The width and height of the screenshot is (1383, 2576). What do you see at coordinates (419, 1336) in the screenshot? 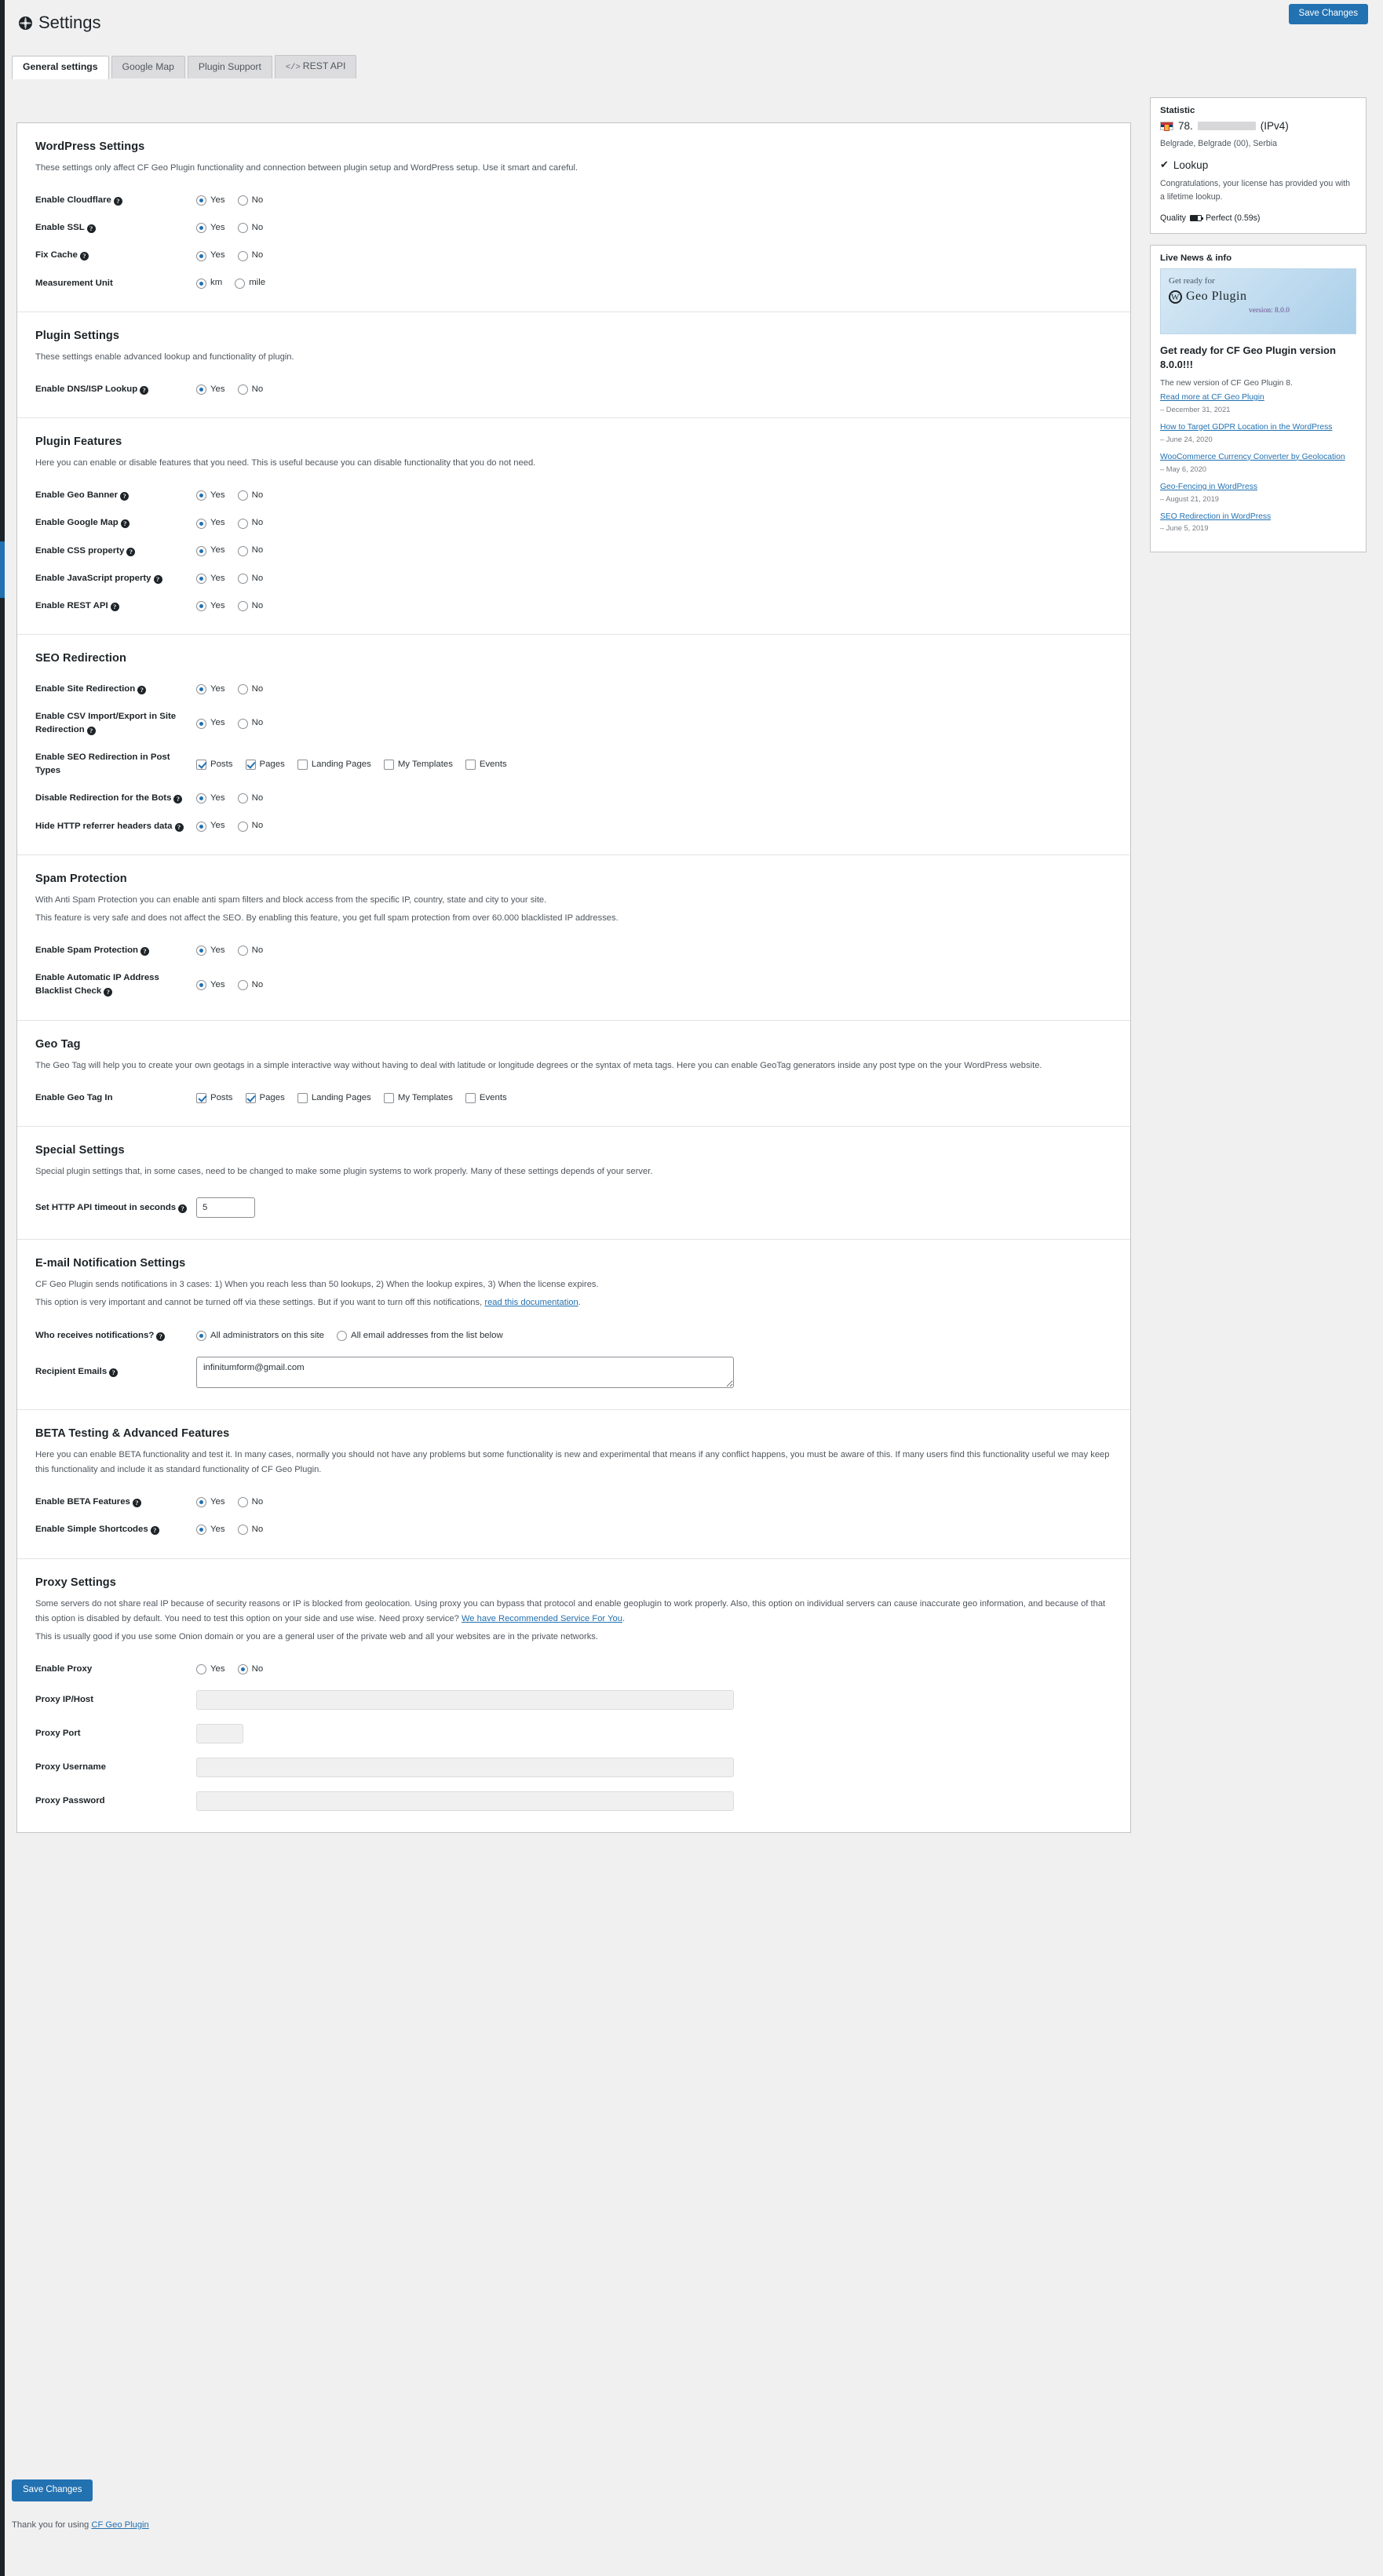
I see `radio-all-email-addresses: All email addresses from the list below` at bounding box center [419, 1336].